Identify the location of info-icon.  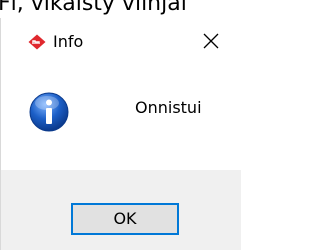
(49, 112).